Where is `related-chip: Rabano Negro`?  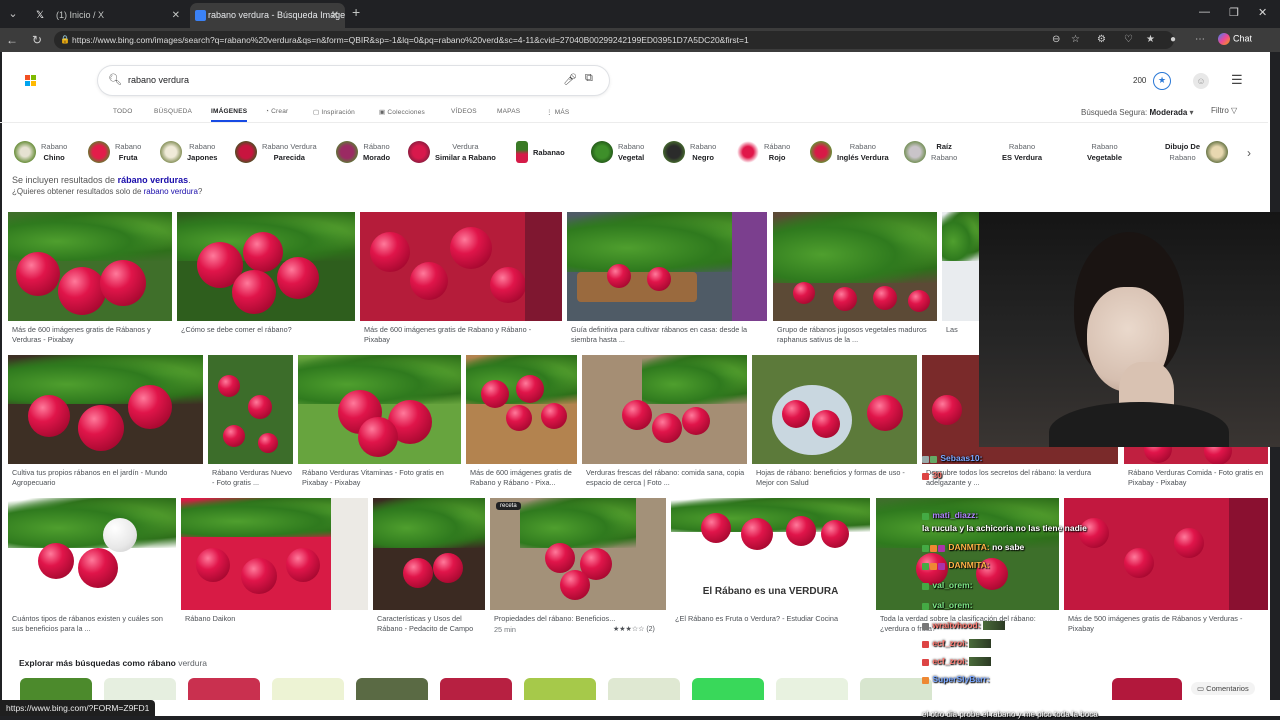
related-chip: Rabano Negro is located at coordinates (689, 152).